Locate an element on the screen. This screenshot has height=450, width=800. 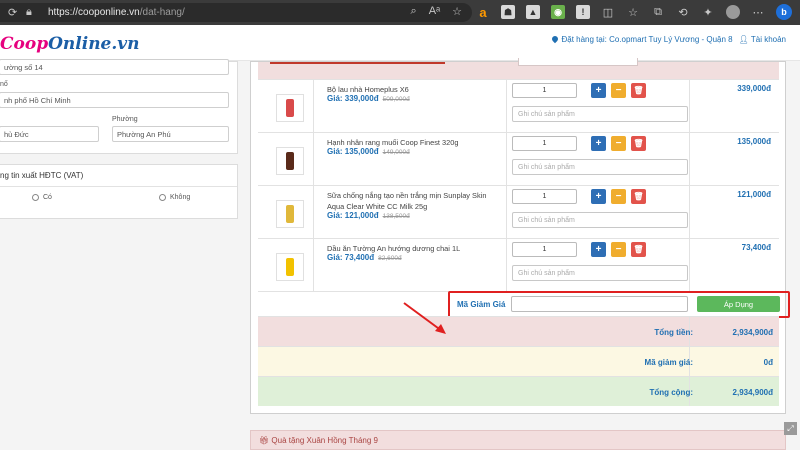
url-host: https://cooponline.vn is located at coordinates (94, 12).